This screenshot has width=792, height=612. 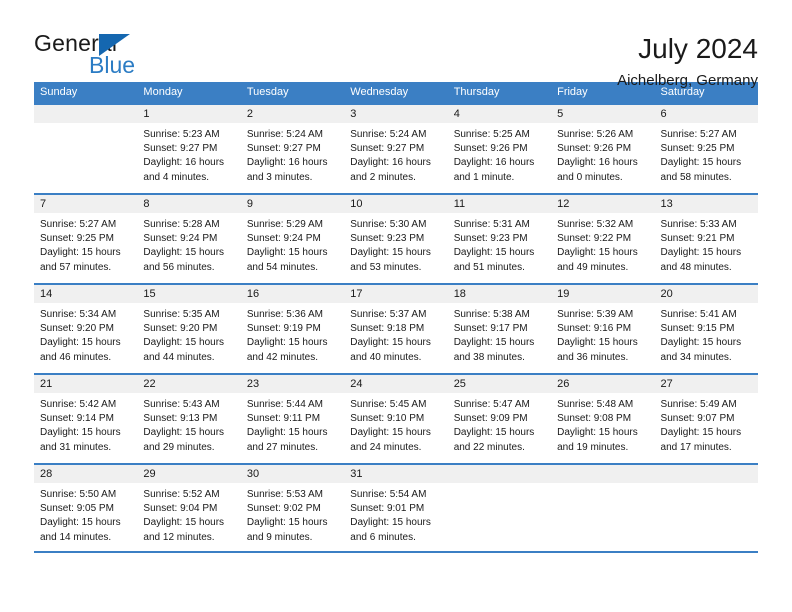 I want to click on day-number: 19, so click(x=603, y=294).